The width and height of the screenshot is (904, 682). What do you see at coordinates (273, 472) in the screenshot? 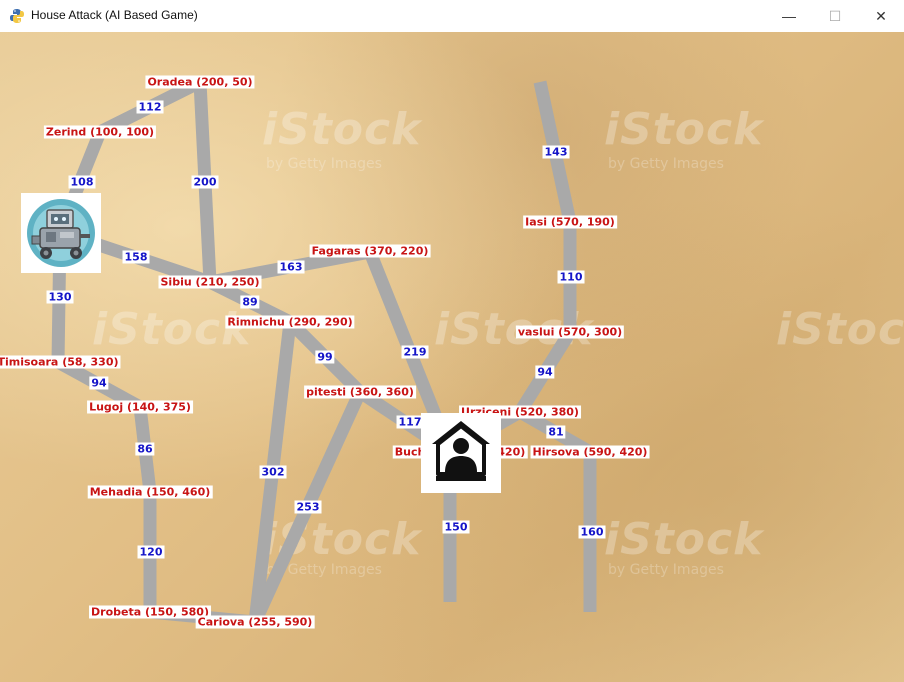
I see `distance-label: 302` at bounding box center [273, 472].